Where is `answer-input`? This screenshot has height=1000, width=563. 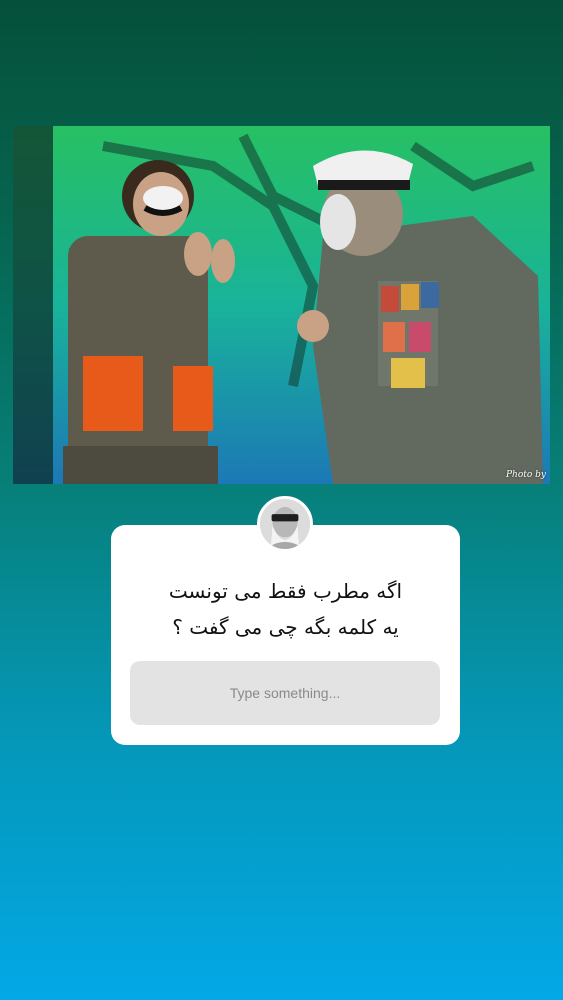
answer-input is located at coordinates (285, 693).